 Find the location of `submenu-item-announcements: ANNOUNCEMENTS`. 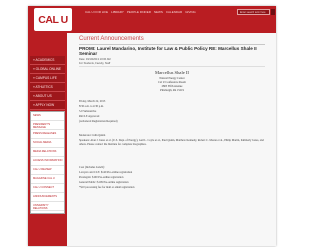

submenu-item-announcements: ANNOUNCEMENTS is located at coordinates (47, 197).